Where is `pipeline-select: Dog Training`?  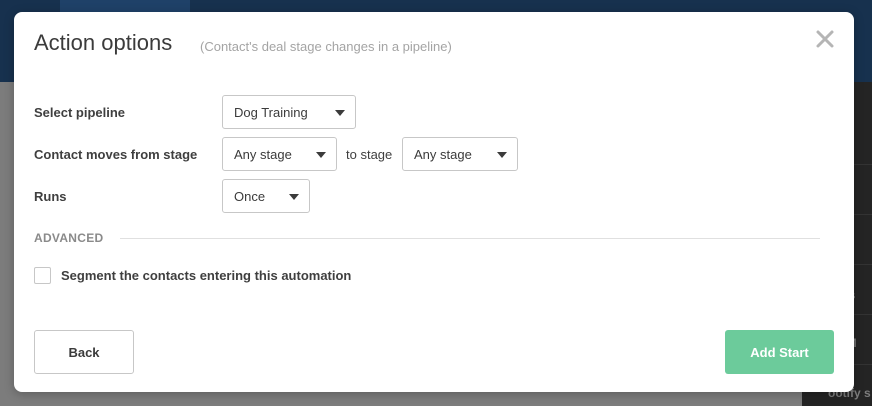
pipeline-select: Dog Training is located at coordinates (289, 112).